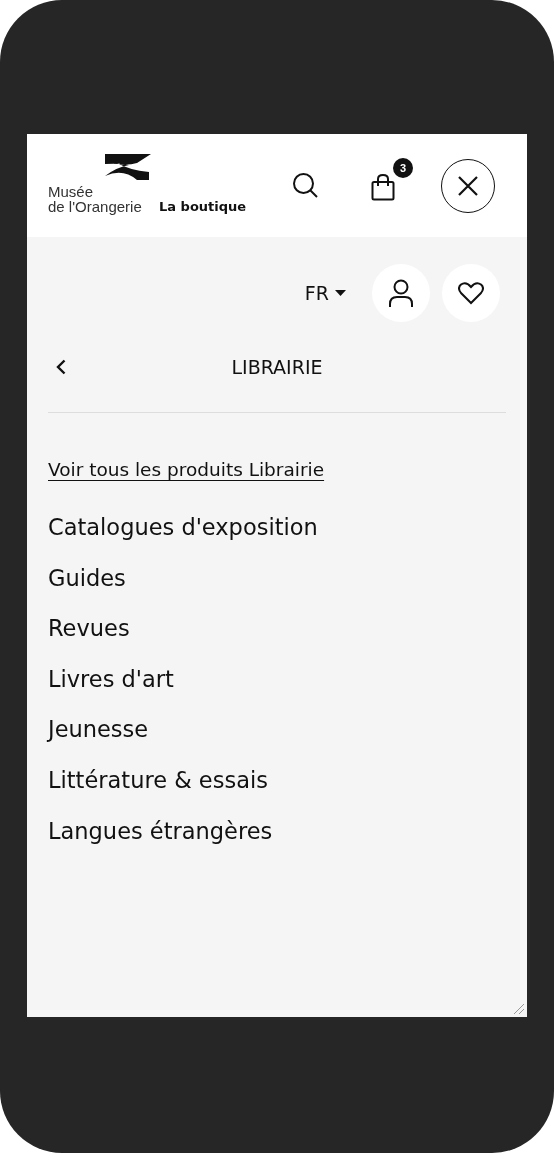 Image resolution: width=554 pixels, height=1153 pixels. What do you see at coordinates (519, 1009) in the screenshot?
I see `resize-grip-icon` at bounding box center [519, 1009].